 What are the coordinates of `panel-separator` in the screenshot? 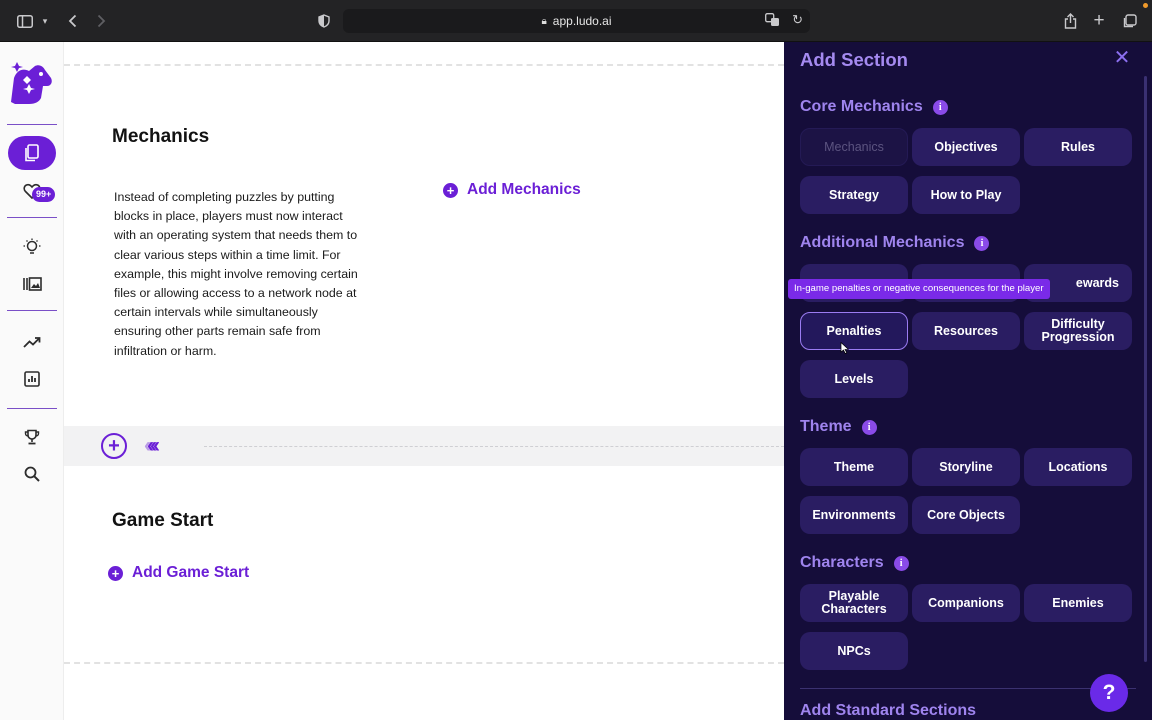 It's located at (968, 688).